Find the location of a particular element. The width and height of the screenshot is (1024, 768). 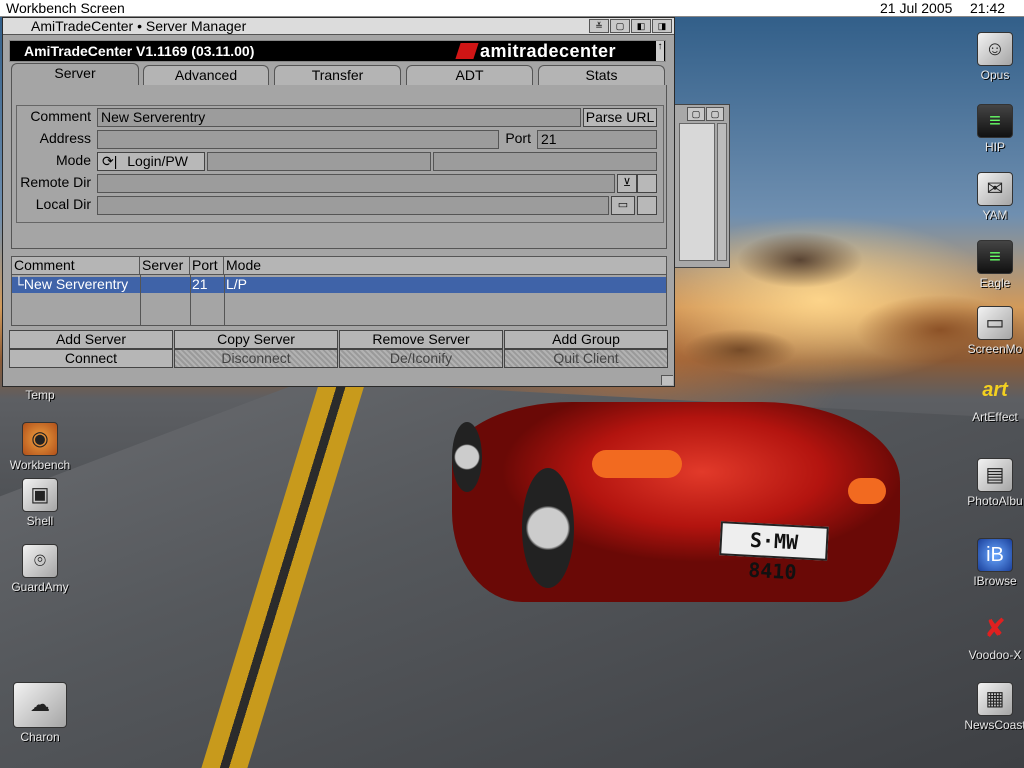

wallpaper-car: S·MW 8410 is located at coordinates (677, 499).